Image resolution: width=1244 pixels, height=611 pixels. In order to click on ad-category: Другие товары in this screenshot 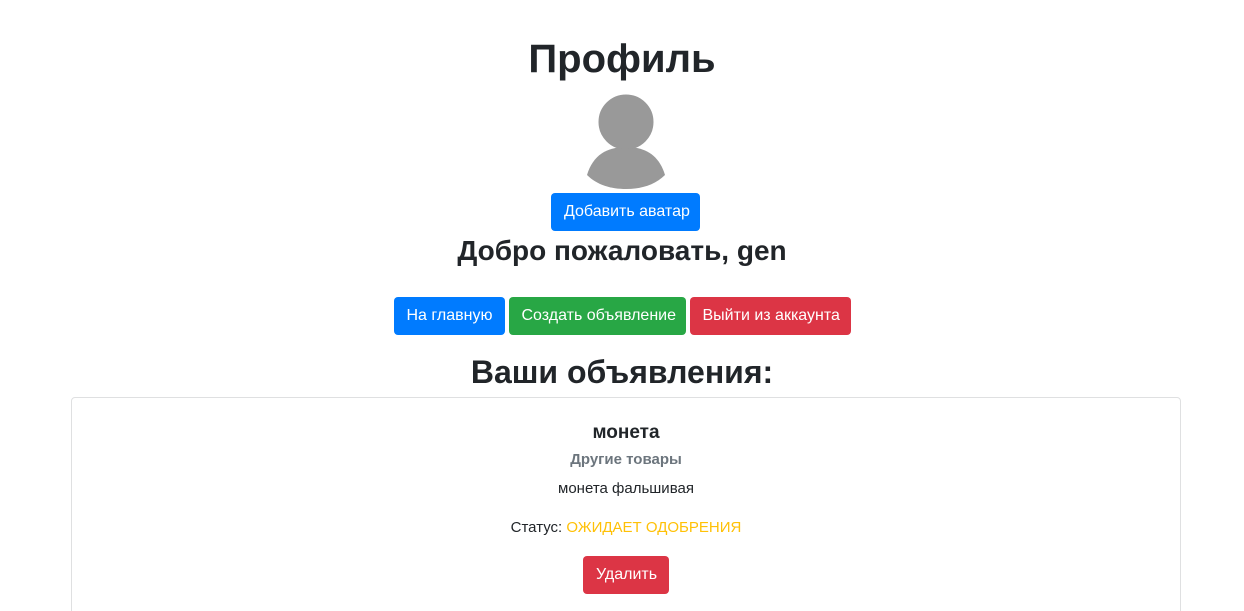, I will do `click(626, 459)`.